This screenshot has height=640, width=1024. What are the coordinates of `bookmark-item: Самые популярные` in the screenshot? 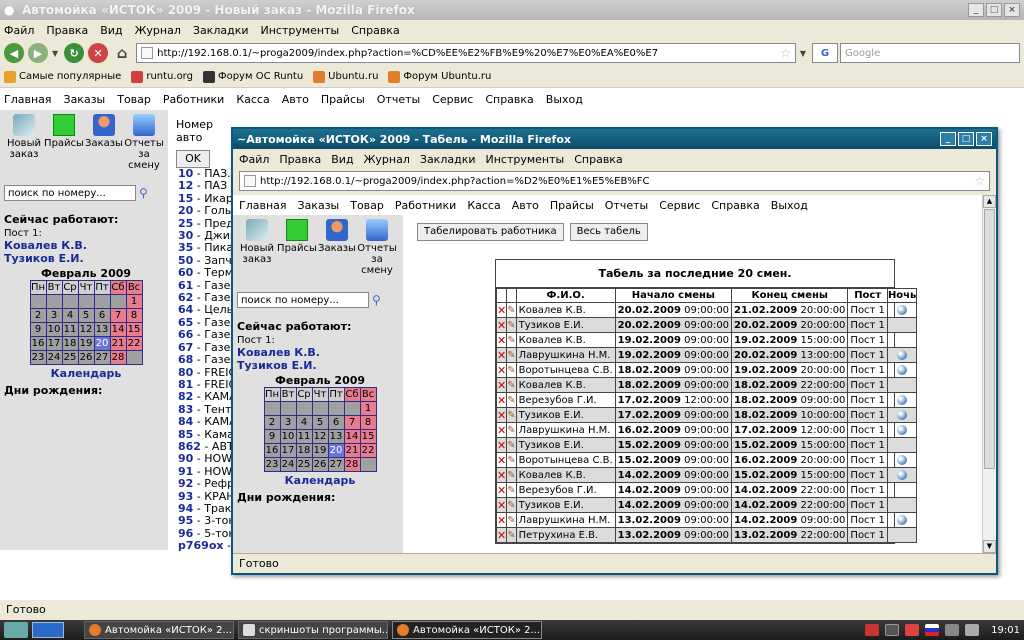 It's located at (62, 76).